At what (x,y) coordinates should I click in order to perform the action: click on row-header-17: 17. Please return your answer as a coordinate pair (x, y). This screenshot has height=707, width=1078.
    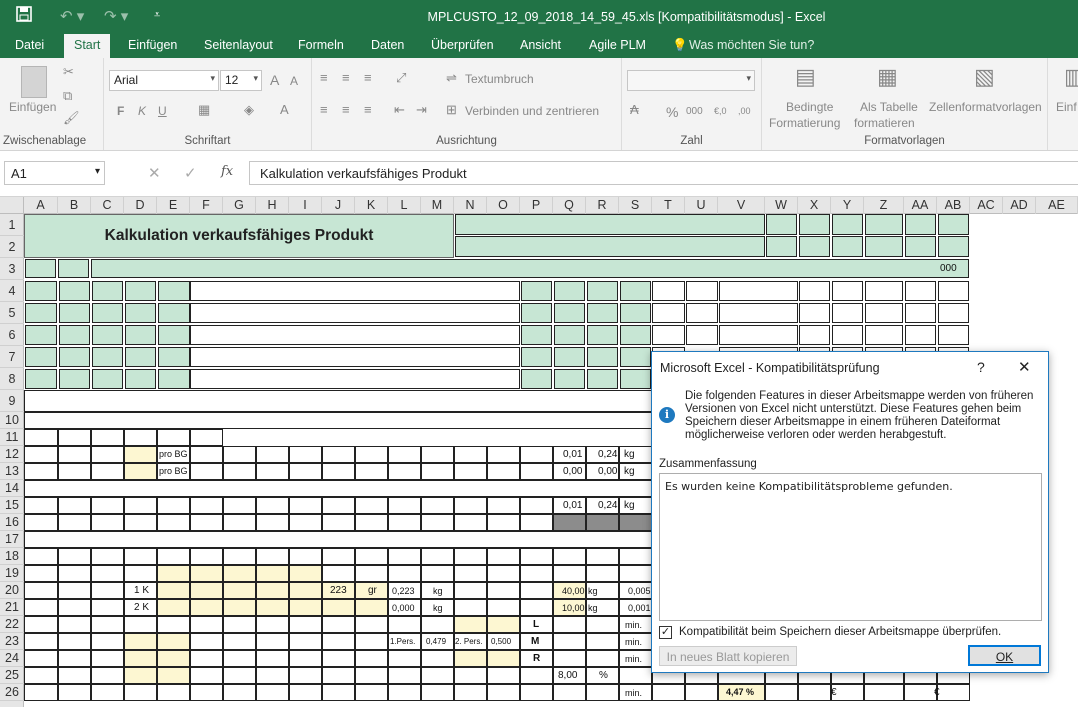
    Looking at the image, I should click on (12, 539).